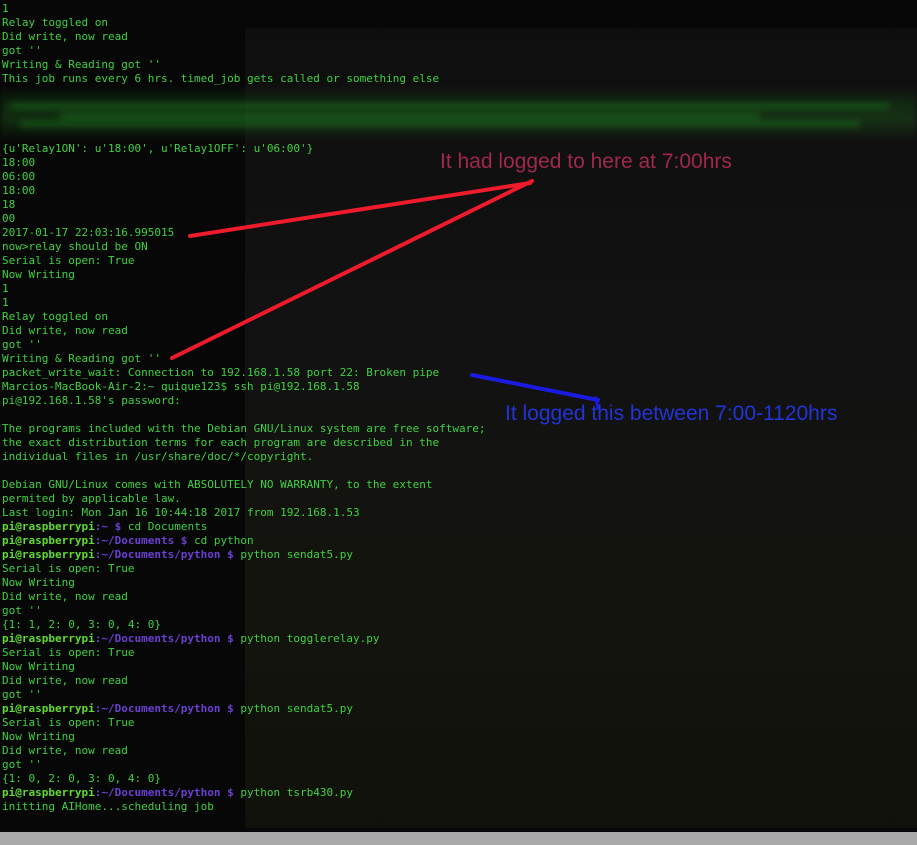 Image resolution: width=917 pixels, height=845 pixels. What do you see at coordinates (19, 176) in the screenshot?
I see `terminal-line: 06:00` at bounding box center [19, 176].